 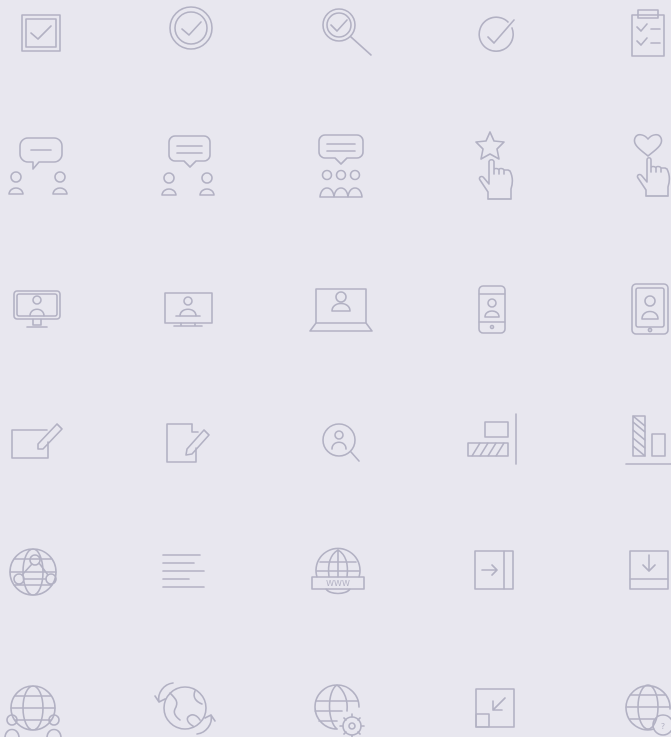 What do you see at coordinates (191, 34) in the screenshot?
I see `check-circle-icon` at bounding box center [191, 34].